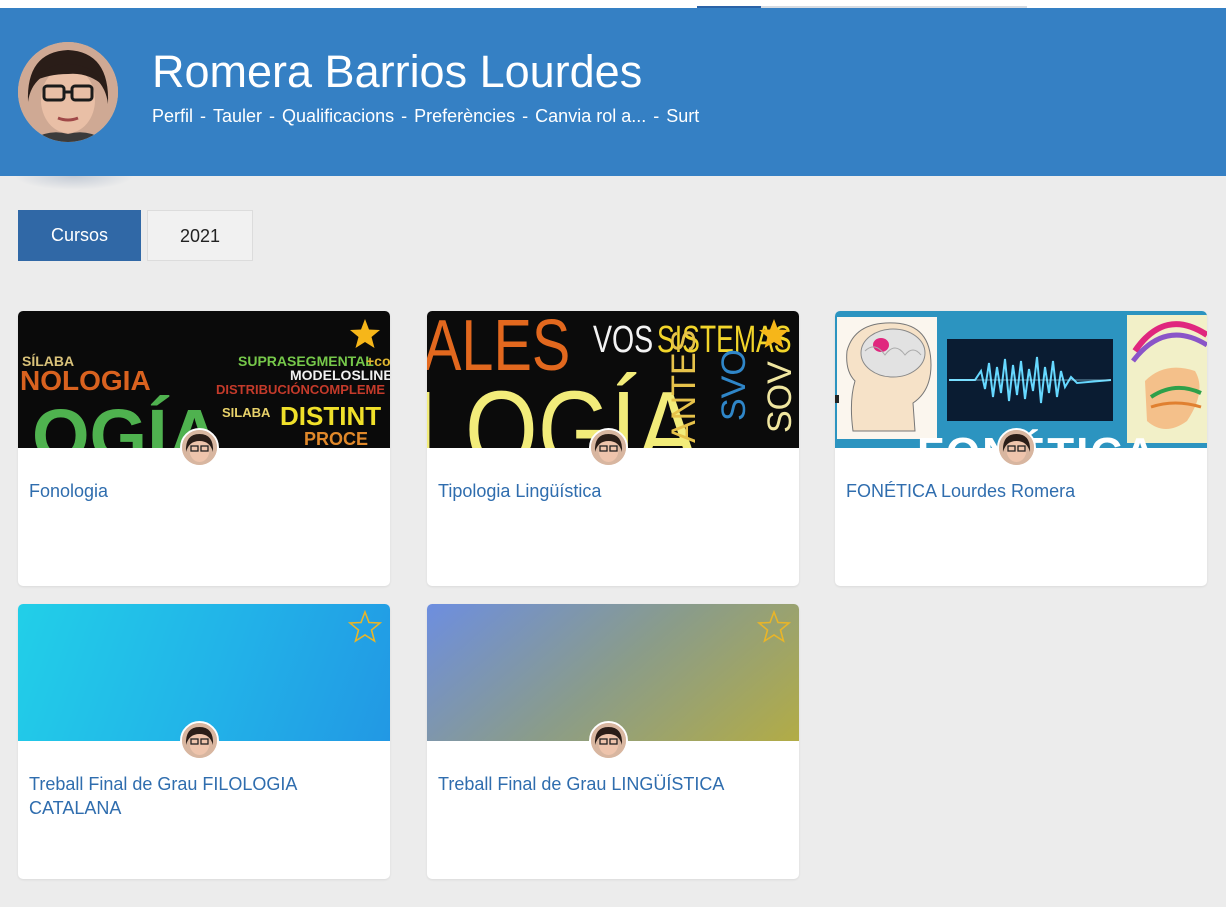  What do you see at coordinates (780, 397) in the screenshot?
I see `banner-word: SOV` at bounding box center [780, 397].